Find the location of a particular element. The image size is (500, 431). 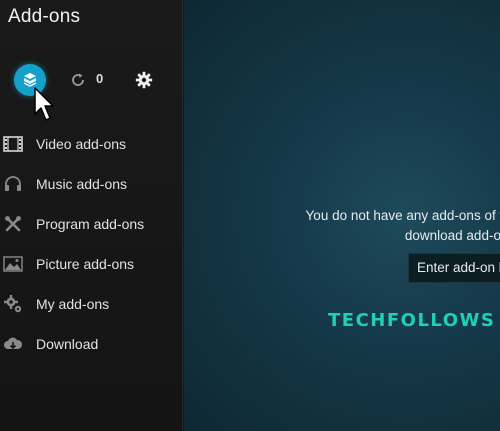

sidebar-item-my-addons: My add-ons is located at coordinates (91, 304).